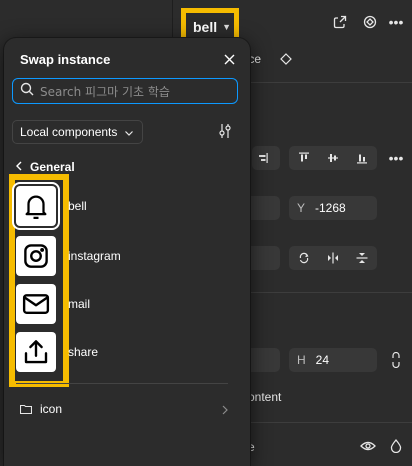 This screenshot has width=412, height=466. What do you see at coordinates (227, 27) in the screenshot?
I see `chevron-down-icon: ▼` at bounding box center [227, 27].